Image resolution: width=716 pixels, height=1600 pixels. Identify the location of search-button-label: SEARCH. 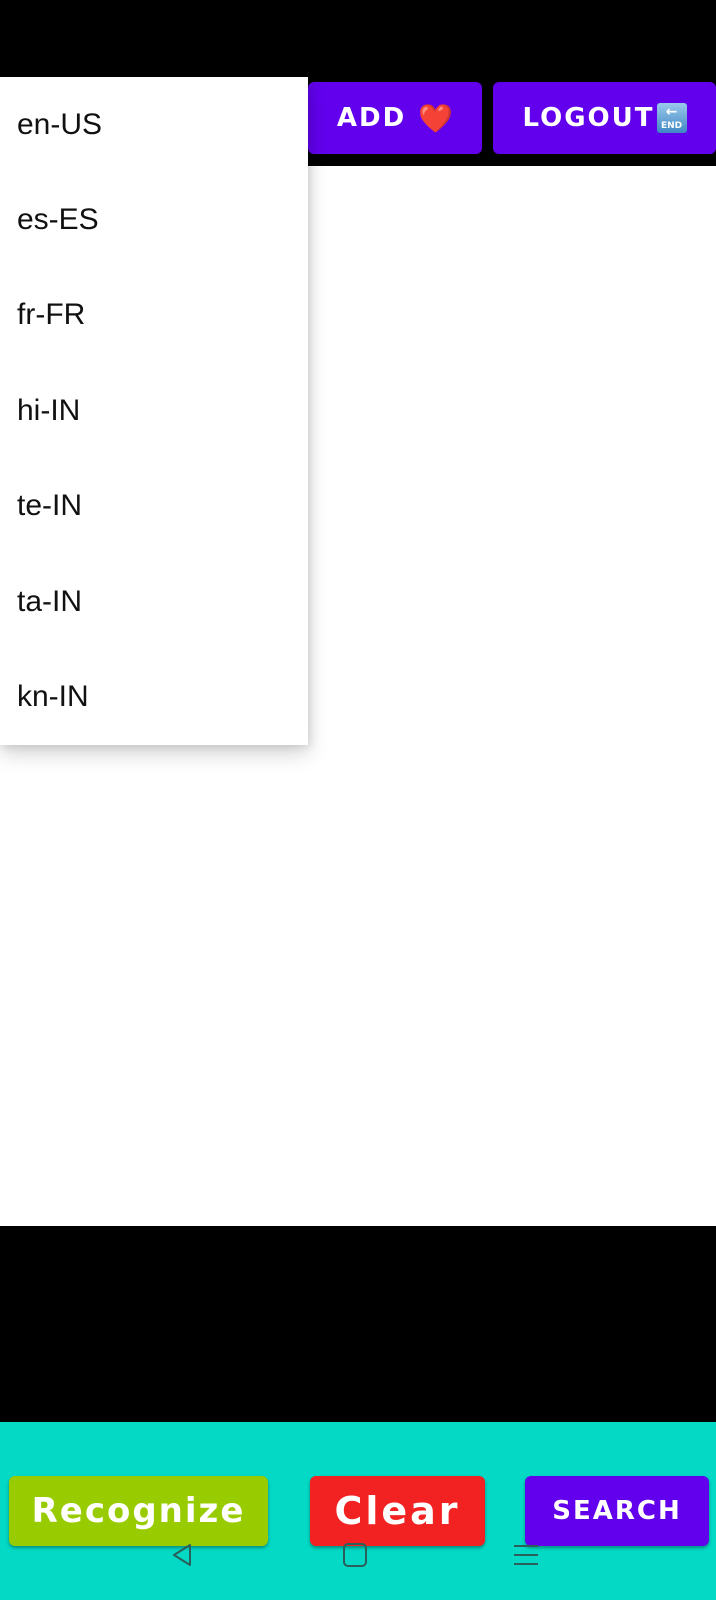
(617, 1511).